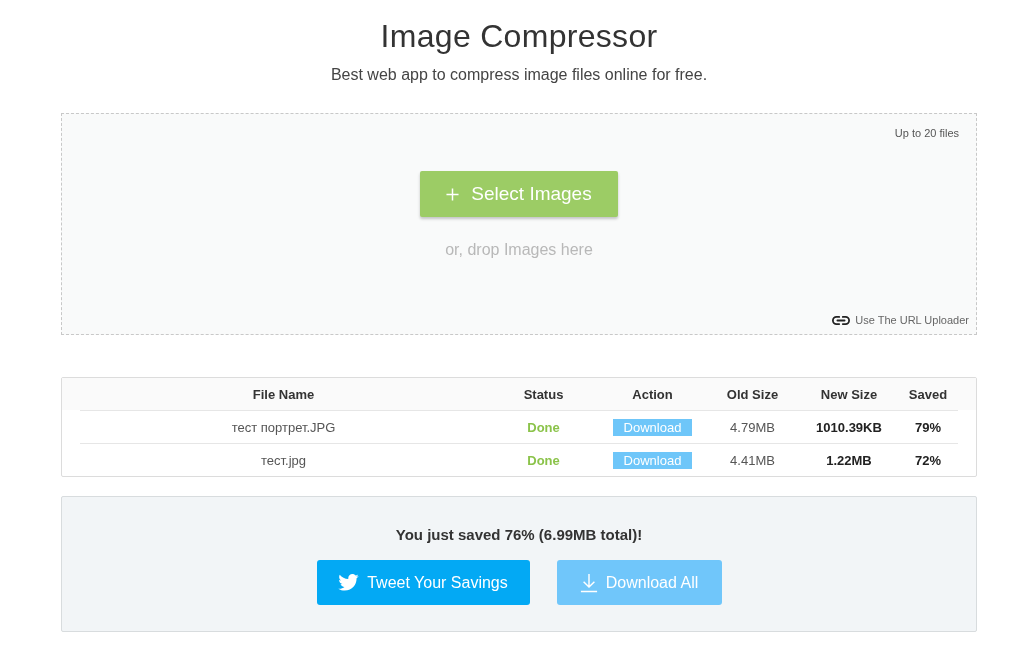  What do you see at coordinates (519, 250) in the screenshot?
I see `drop-hint-text: or, drop Images here` at bounding box center [519, 250].